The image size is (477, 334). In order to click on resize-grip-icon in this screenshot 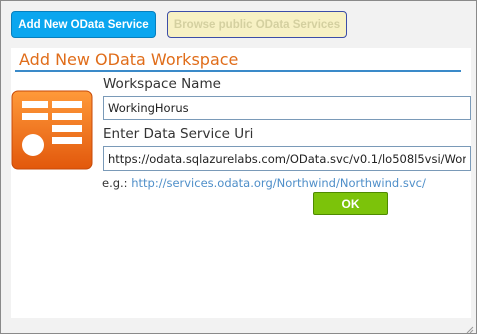, I will do `click(469, 327)`.